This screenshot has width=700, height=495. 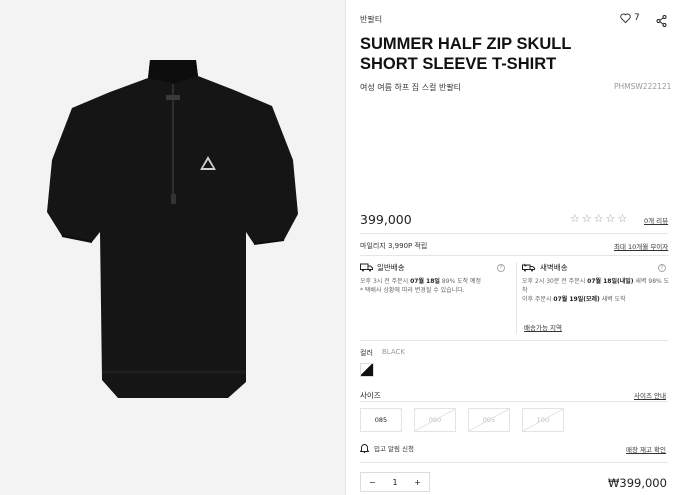 What do you see at coordinates (394, 352) in the screenshot?
I see `color-value: BLACK` at bounding box center [394, 352].